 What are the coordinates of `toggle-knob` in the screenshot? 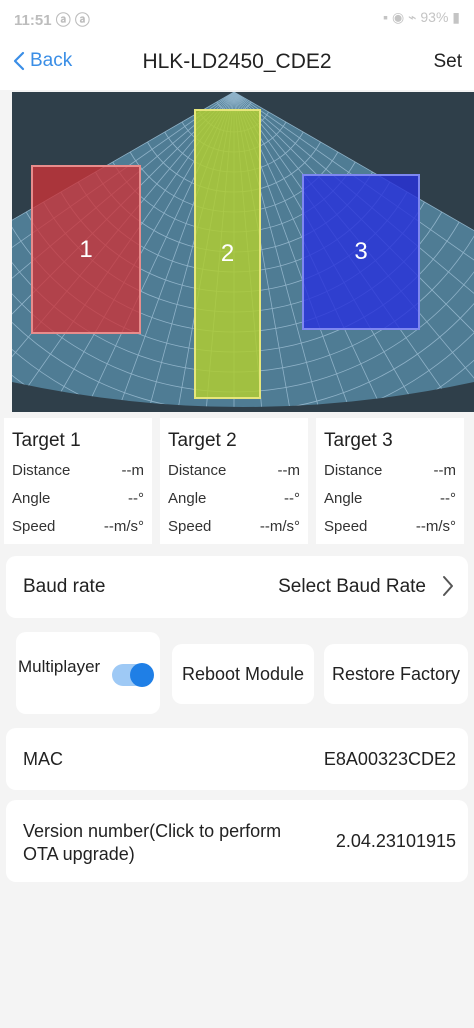 It's located at (142, 675).